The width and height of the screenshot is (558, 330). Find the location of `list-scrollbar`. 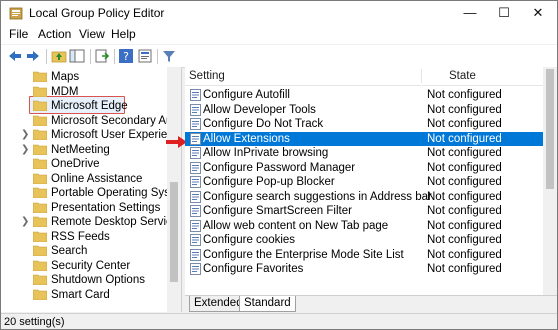

list-scrollbar is located at coordinates (550, 181).